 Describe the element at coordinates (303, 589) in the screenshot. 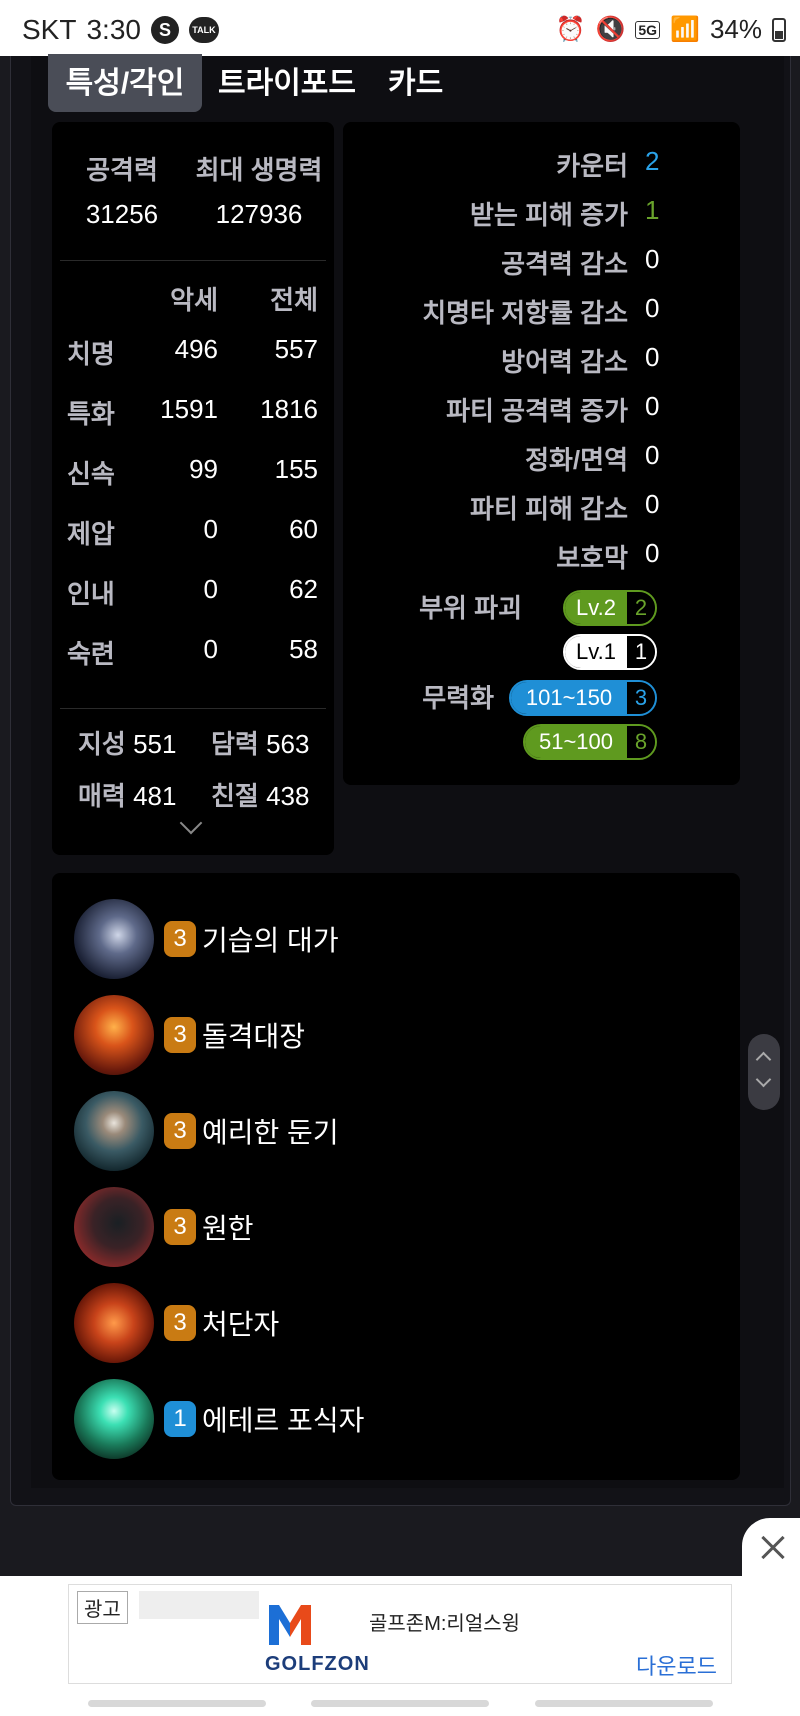

I see `stat-total: 62` at that location.